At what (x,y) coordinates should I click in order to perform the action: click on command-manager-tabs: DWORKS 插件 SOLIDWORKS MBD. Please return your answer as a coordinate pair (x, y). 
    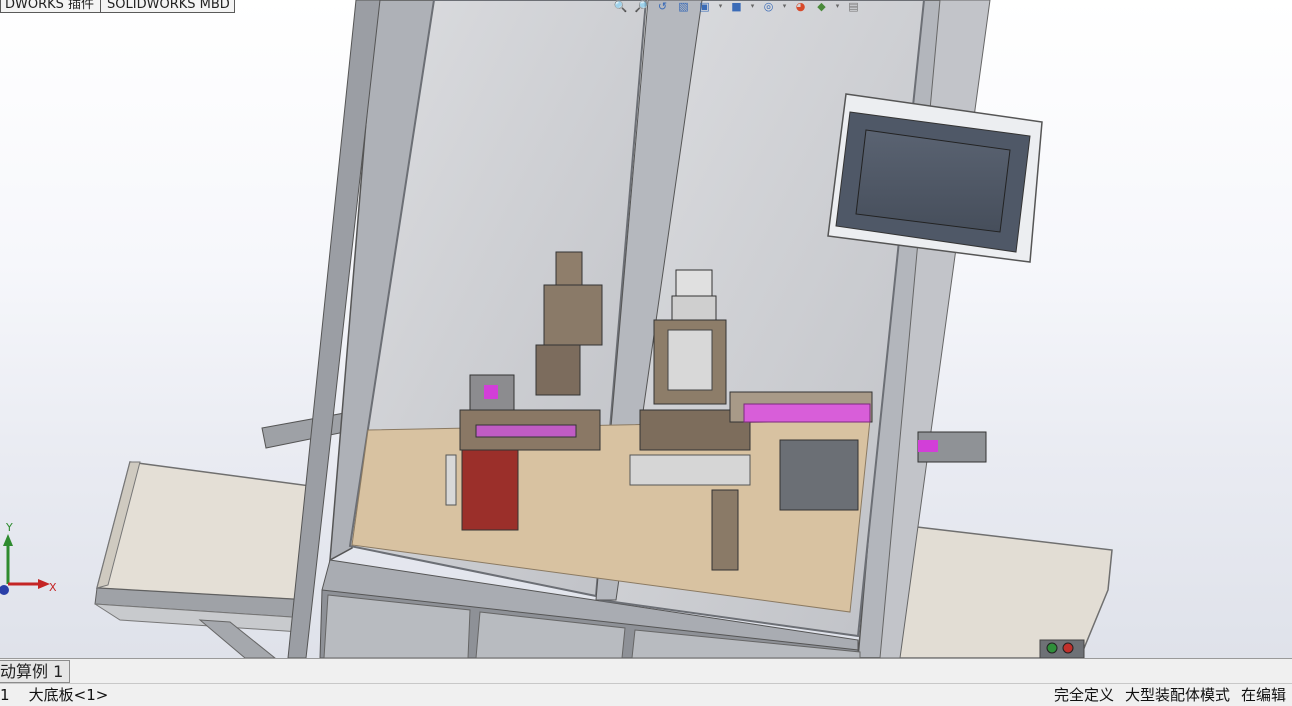
    Looking at the image, I should click on (117, 6).